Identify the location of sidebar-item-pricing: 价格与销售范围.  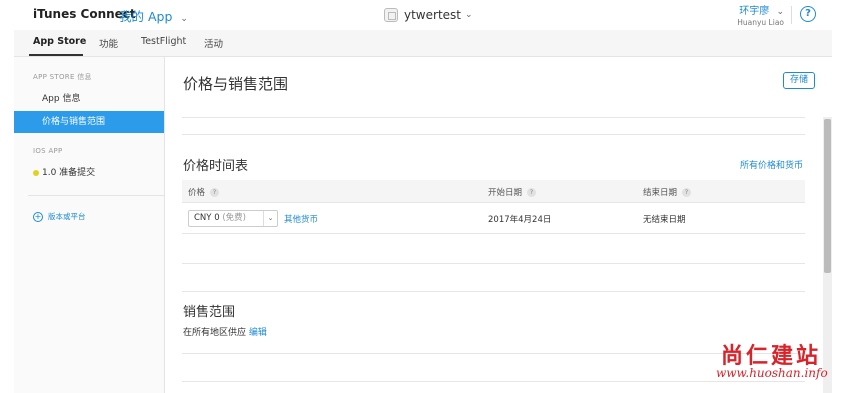
(89, 122).